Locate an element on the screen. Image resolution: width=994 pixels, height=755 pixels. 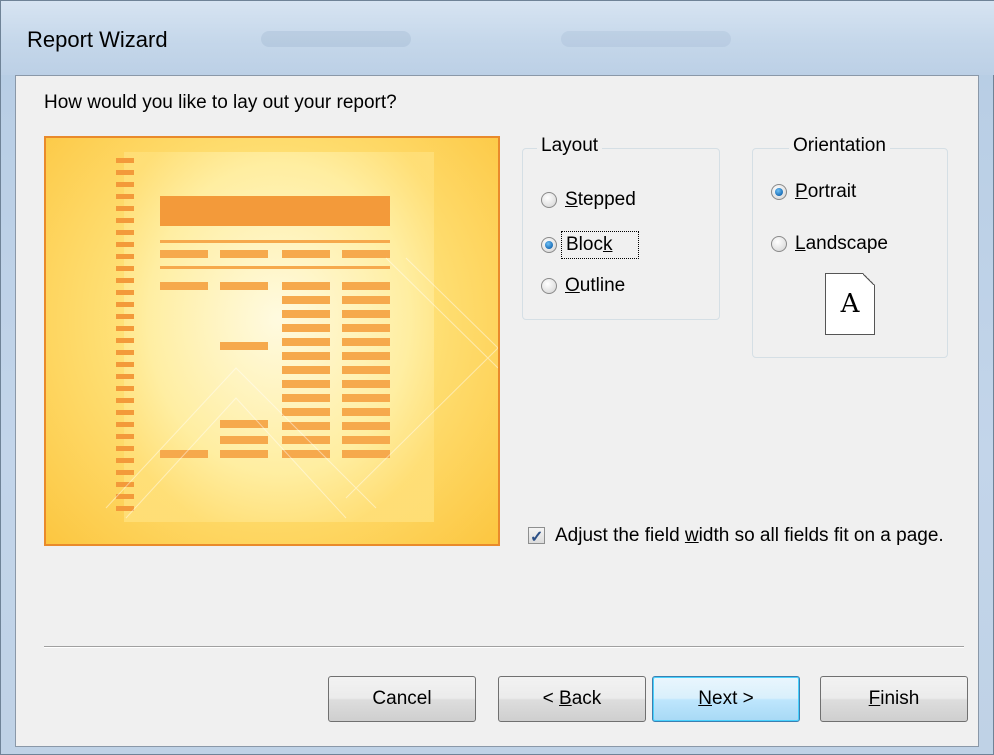
next-button: Next > is located at coordinates (726, 699).